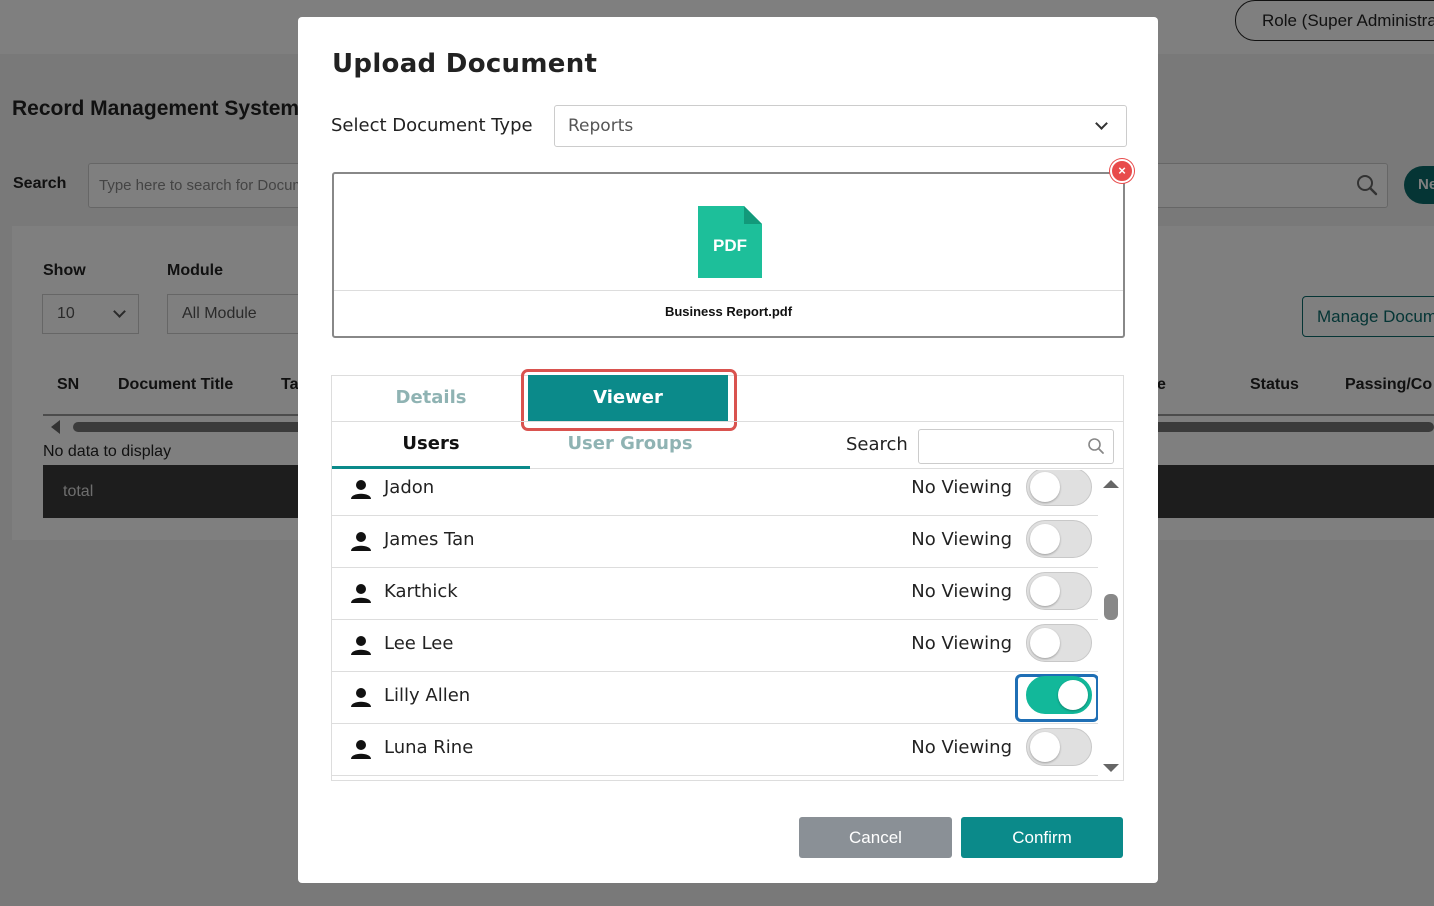 This screenshot has width=1434, height=906. I want to click on pdf-file-icon: PDF, so click(730, 242).